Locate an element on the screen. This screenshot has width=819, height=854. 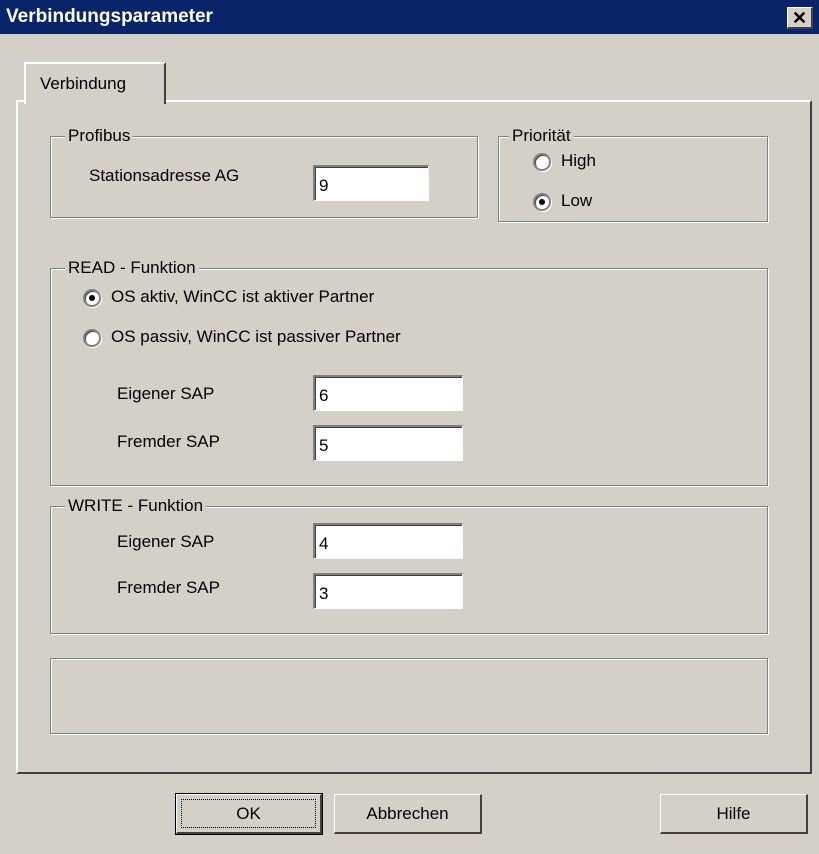
read-active-radio-circle is located at coordinates (92, 298).